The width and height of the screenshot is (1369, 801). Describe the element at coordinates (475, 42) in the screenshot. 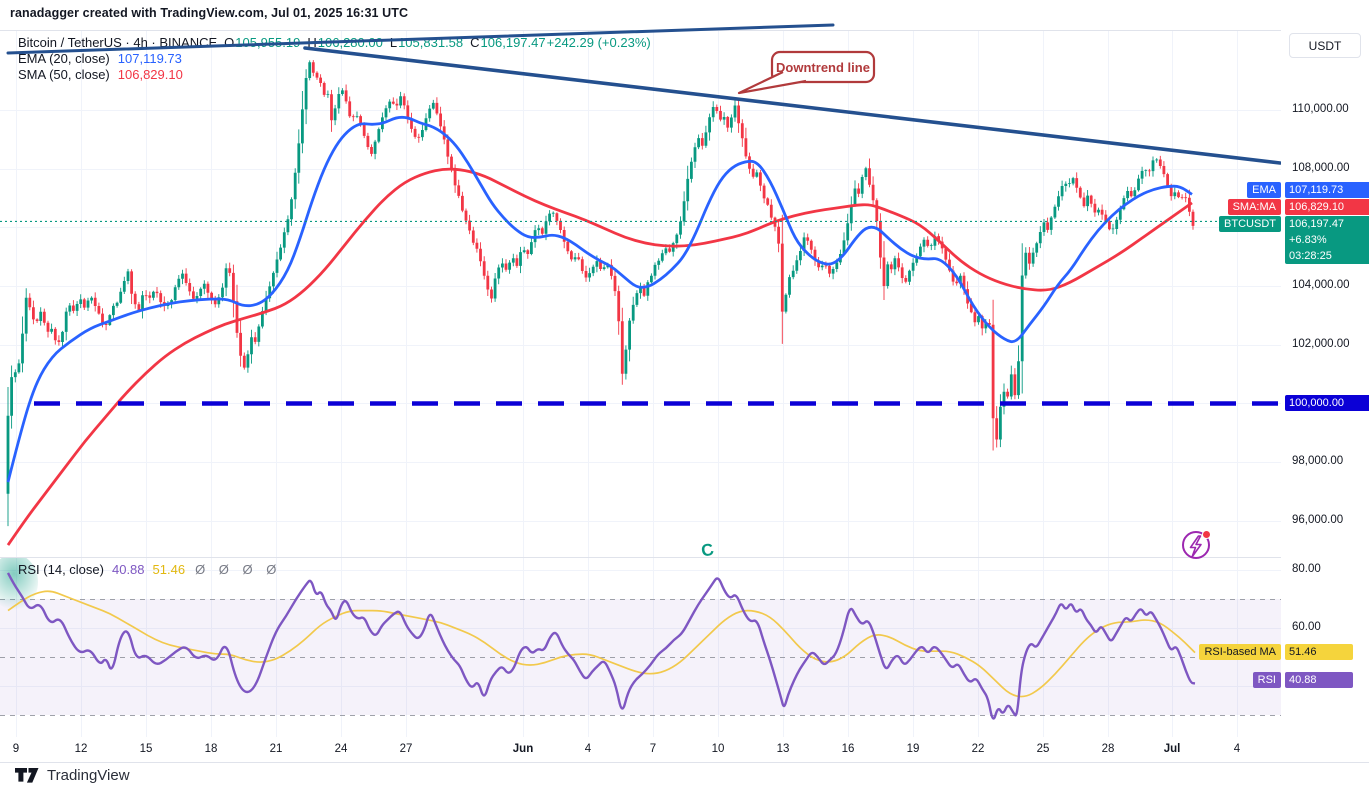

I see `close-label: C` at that location.